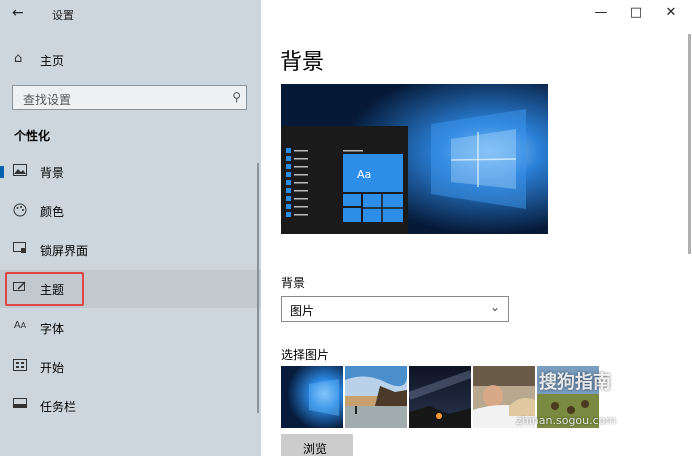 The height and width of the screenshot is (456, 692). What do you see at coordinates (129, 97) in the screenshot?
I see `search-box: 查找设置 ⚲` at bounding box center [129, 97].